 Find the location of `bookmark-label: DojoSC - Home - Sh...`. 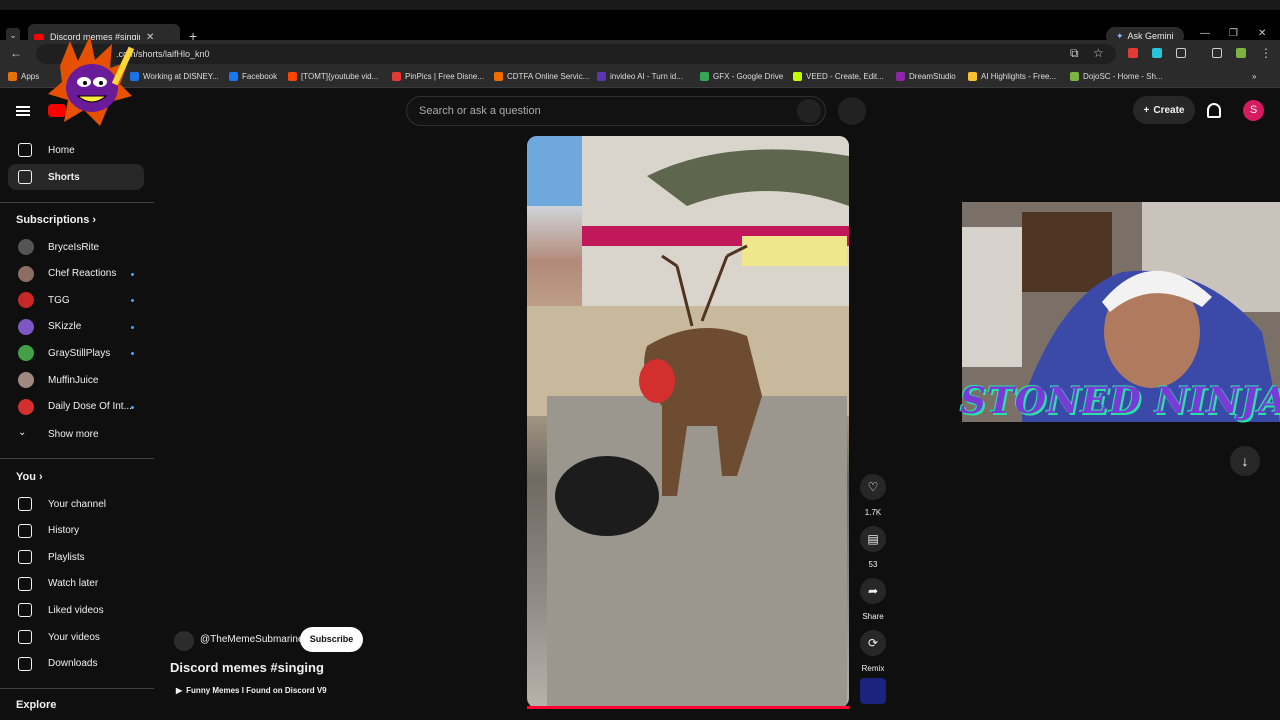

bookmark-label: DojoSC - Home - Sh... is located at coordinates (1123, 76).